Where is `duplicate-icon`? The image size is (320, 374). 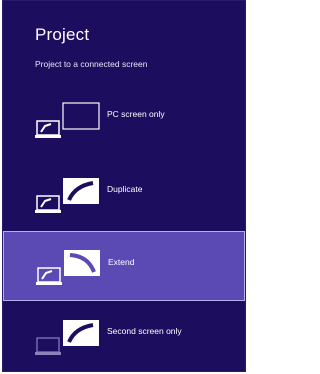 duplicate-icon is located at coordinates (67, 195).